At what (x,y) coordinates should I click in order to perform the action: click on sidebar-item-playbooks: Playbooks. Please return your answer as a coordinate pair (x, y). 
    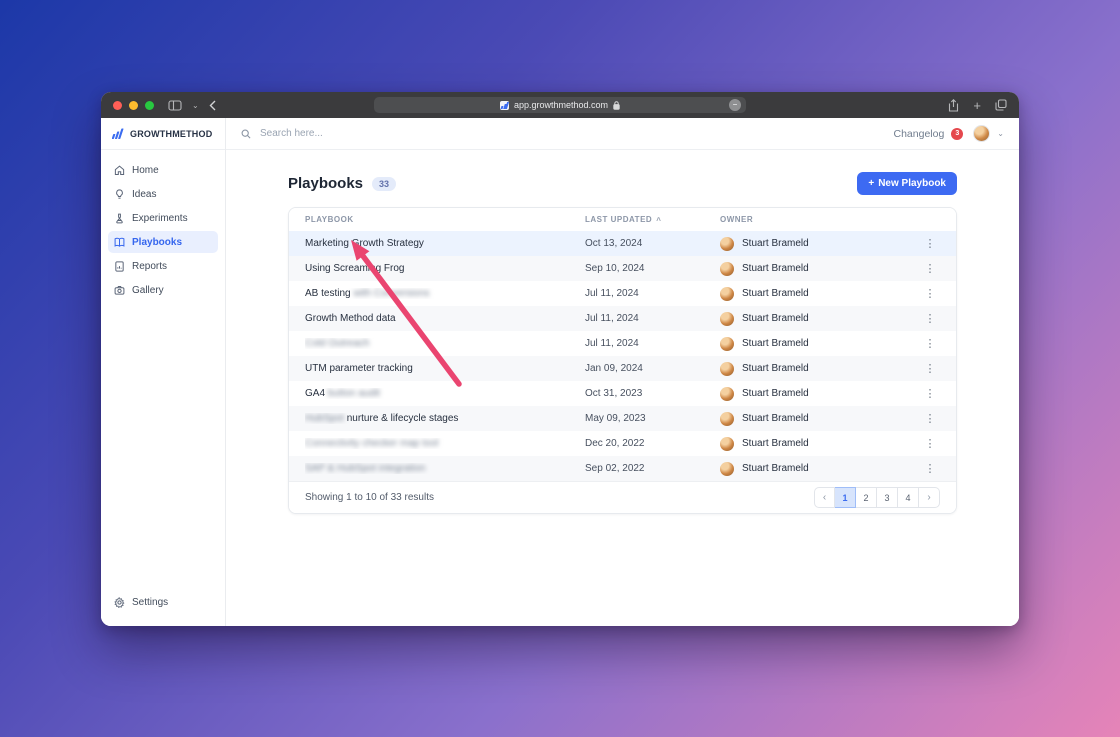
    Looking at the image, I should click on (163, 242).